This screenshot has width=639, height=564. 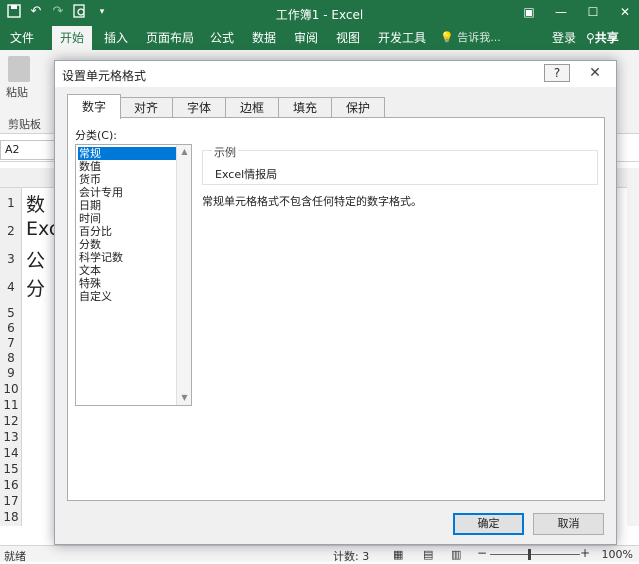 What do you see at coordinates (11, 469) in the screenshot?
I see `row-header: 15` at bounding box center [11, 469].